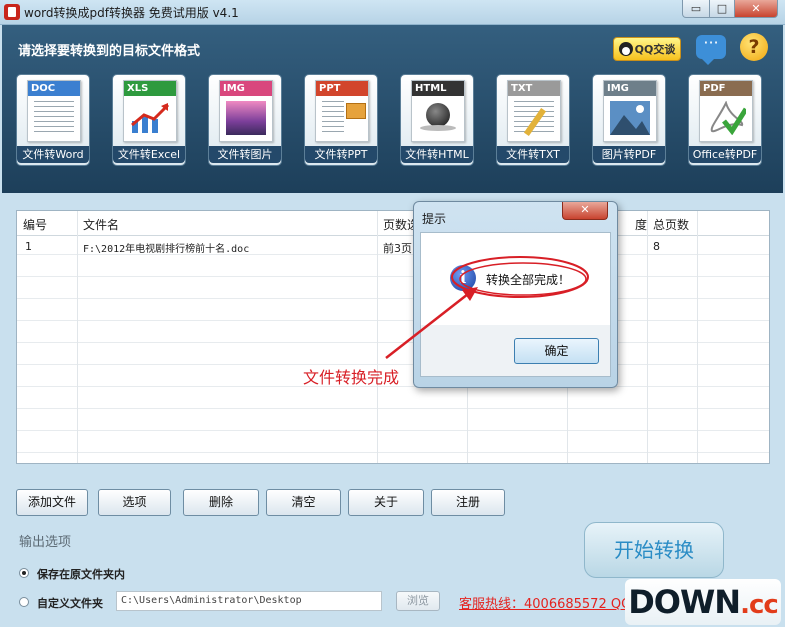 Image resolution: width=785 pixels, height=627 pixels. Describe the element at coordinates (351, 377) in the screenshot. I see `annotation-label: 文件转换完成` at that location.